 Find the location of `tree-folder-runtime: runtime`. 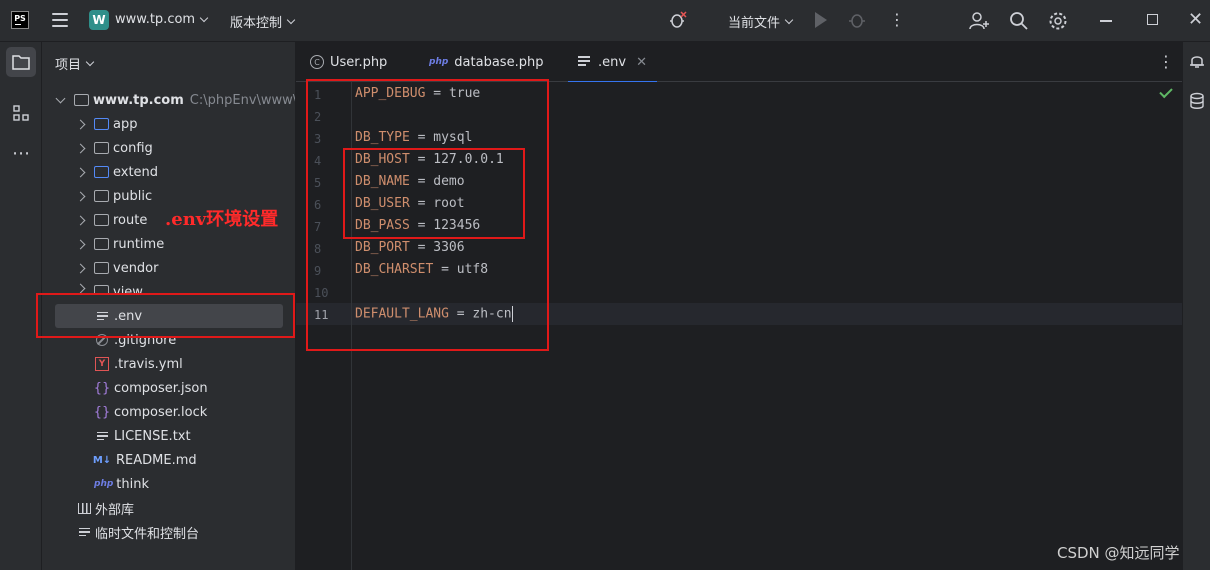

tree-folder-runtime: runtime is located at coordinates (120, 244).